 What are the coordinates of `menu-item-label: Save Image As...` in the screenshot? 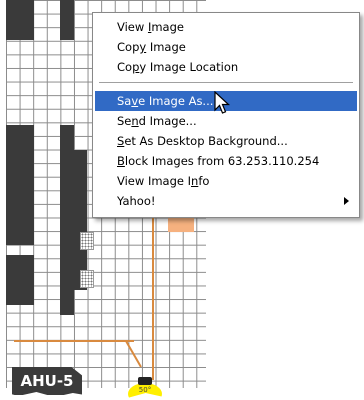 It's located at (165, 101).